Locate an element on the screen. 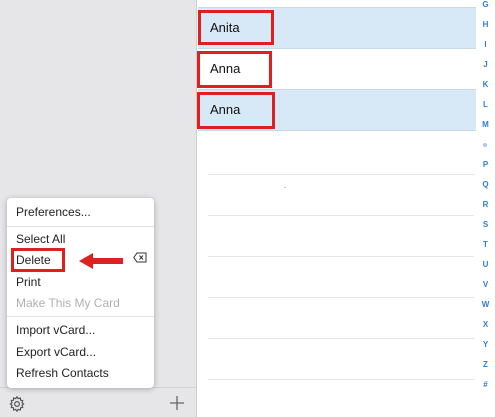 The height and width of the screenshot is (417, 495). alphabet-index-letter: Y is located at coordinates (485, 345).